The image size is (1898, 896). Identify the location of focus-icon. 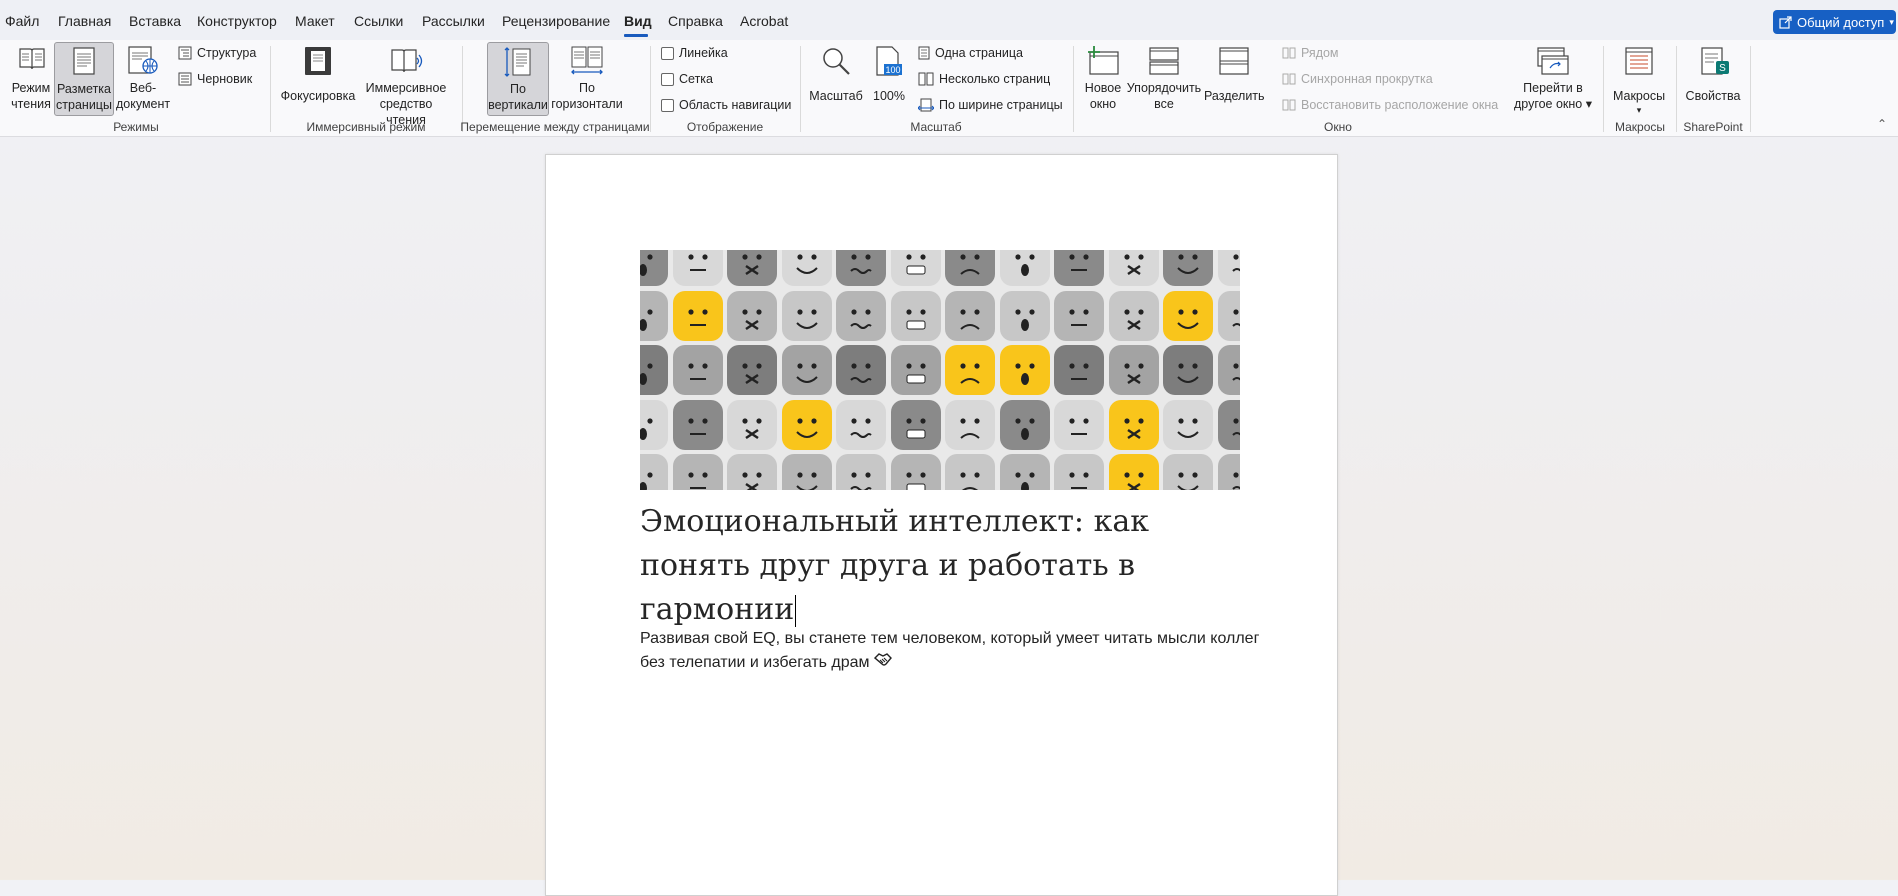
(318, 61).